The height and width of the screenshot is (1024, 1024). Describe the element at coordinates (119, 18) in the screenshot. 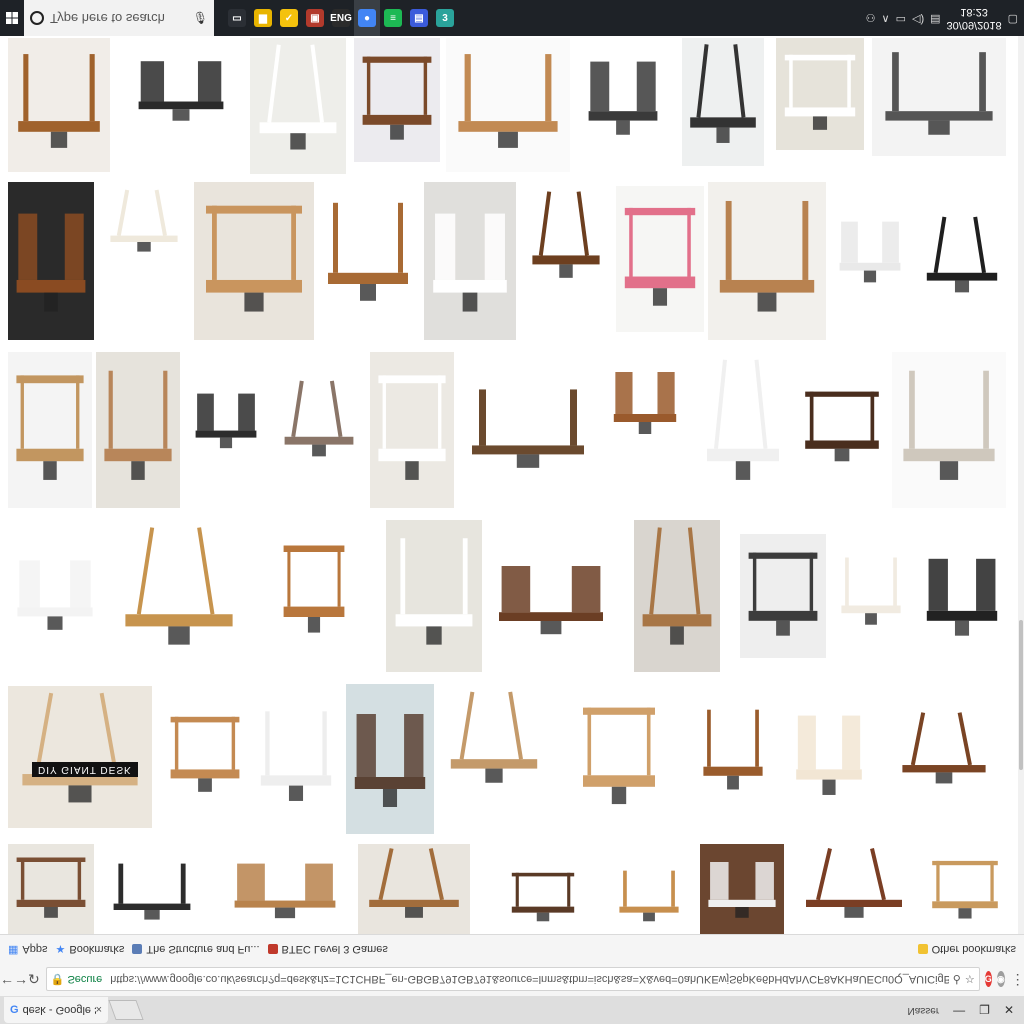

I see `taskbar-search-box: Type here to search 🎙` at that location.